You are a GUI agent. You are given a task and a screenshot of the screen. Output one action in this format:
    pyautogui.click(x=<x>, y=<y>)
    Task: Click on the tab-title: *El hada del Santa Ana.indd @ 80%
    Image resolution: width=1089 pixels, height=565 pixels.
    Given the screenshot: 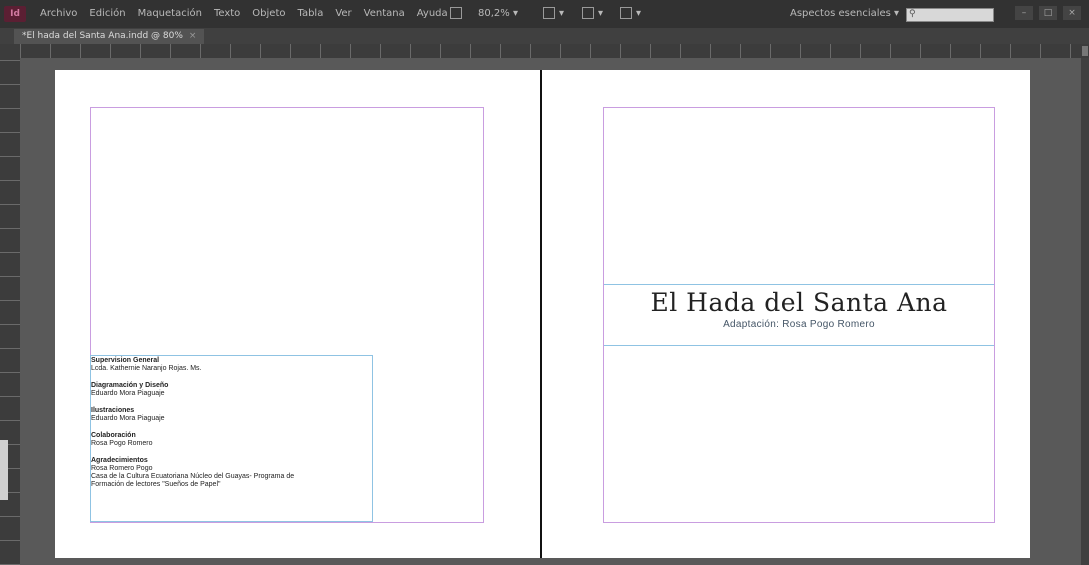 What is the action you would take?
    pyautogui.click(x=102, y=36)
    